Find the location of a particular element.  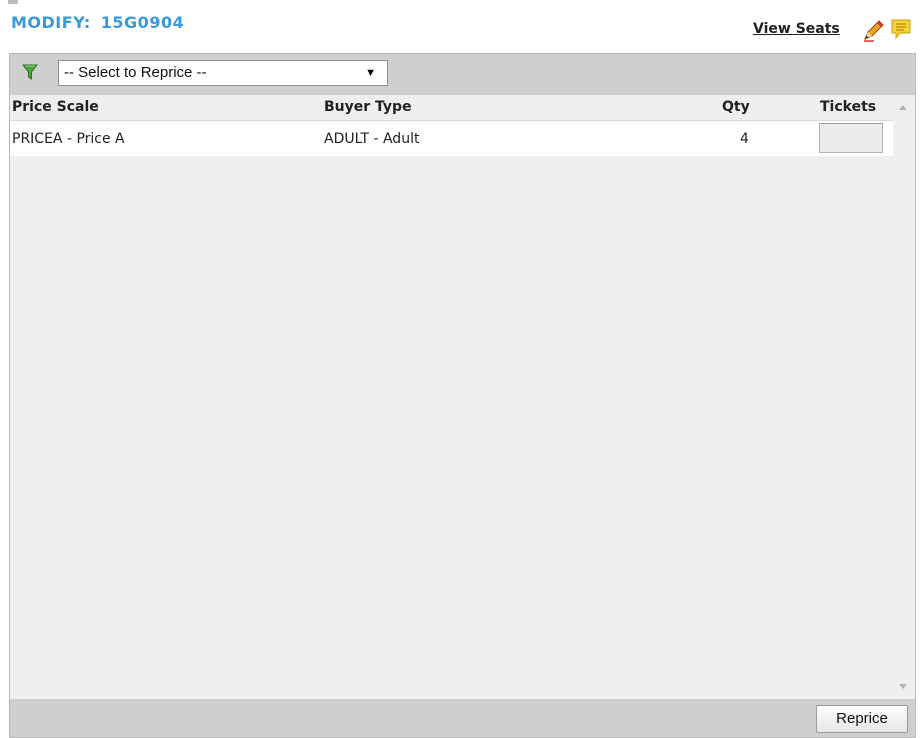

pencil-icon is located at coordinates (873, 31).